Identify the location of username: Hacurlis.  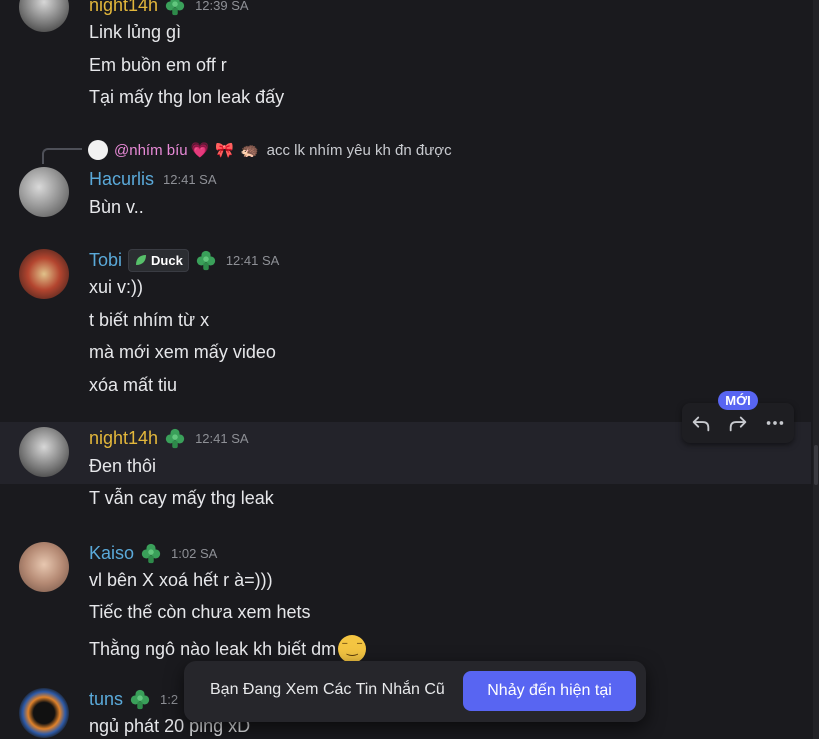
(121, 179).